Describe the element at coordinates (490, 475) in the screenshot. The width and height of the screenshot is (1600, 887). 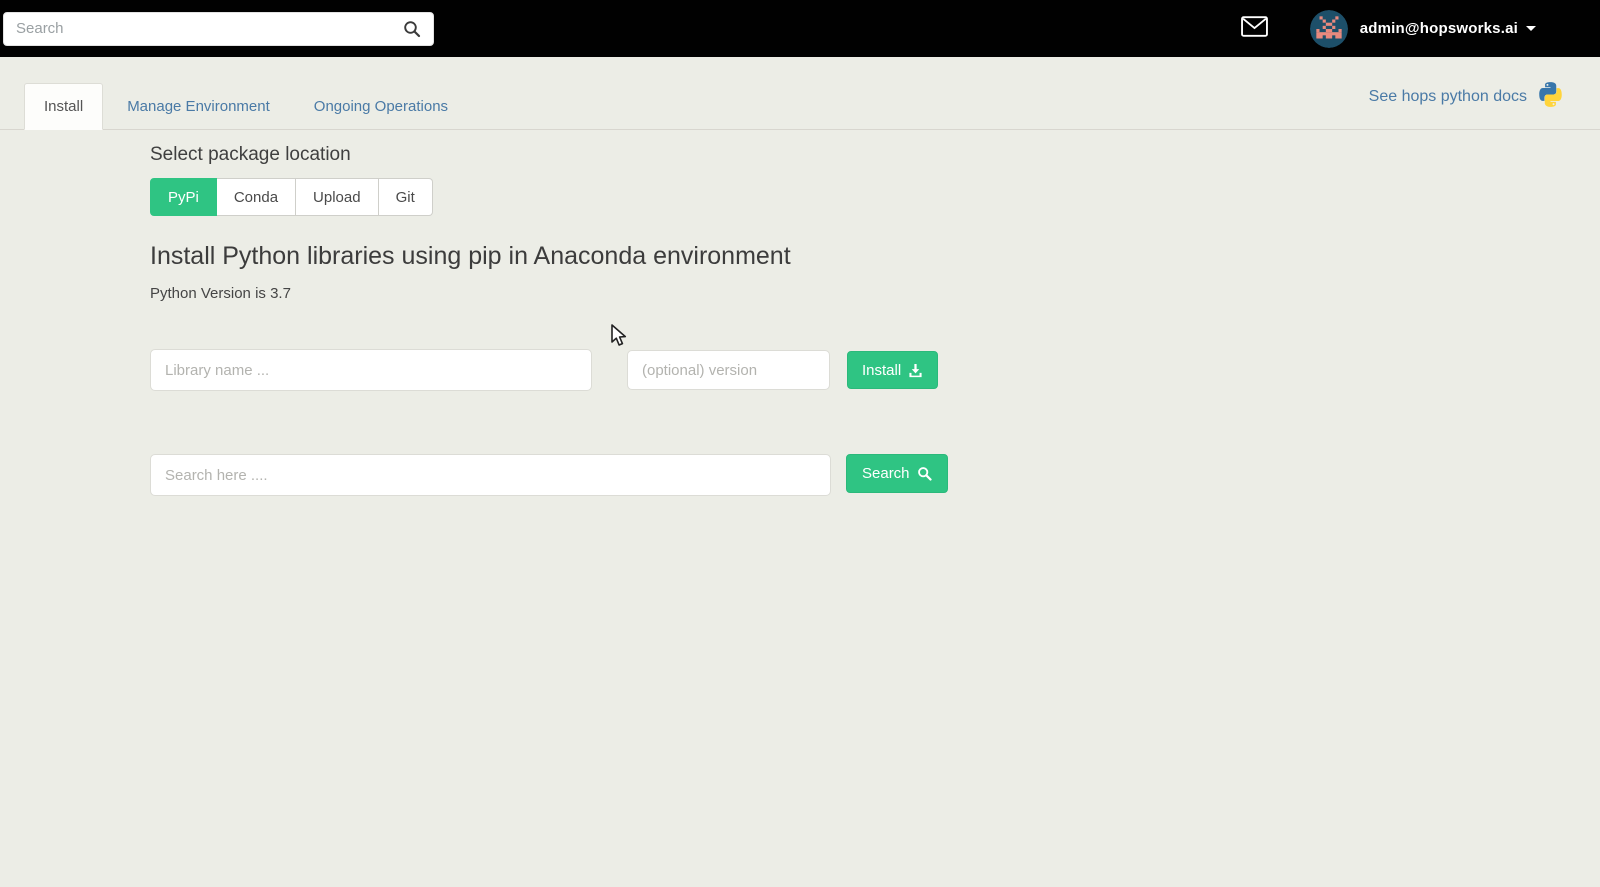
I see `package-search-input` at that location.